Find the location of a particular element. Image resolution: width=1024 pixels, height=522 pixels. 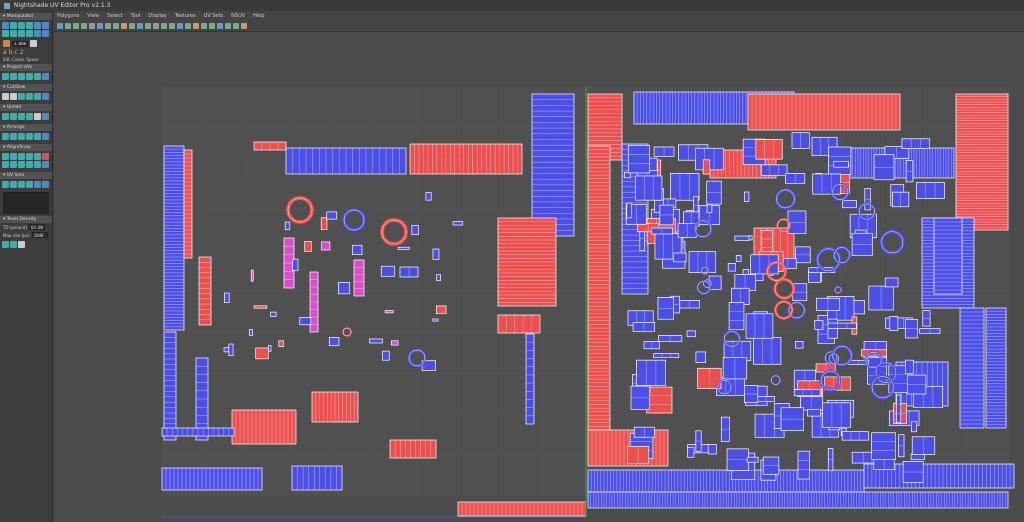

abc-b: b is located at coordinates (11, 52).